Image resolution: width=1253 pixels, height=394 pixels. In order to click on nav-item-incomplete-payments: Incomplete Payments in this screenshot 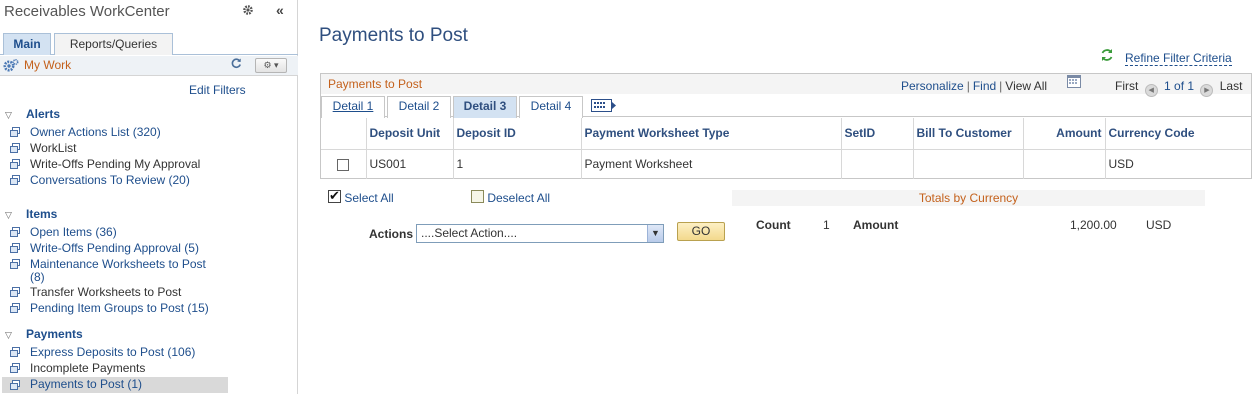, I will do `click(119, 368)`.